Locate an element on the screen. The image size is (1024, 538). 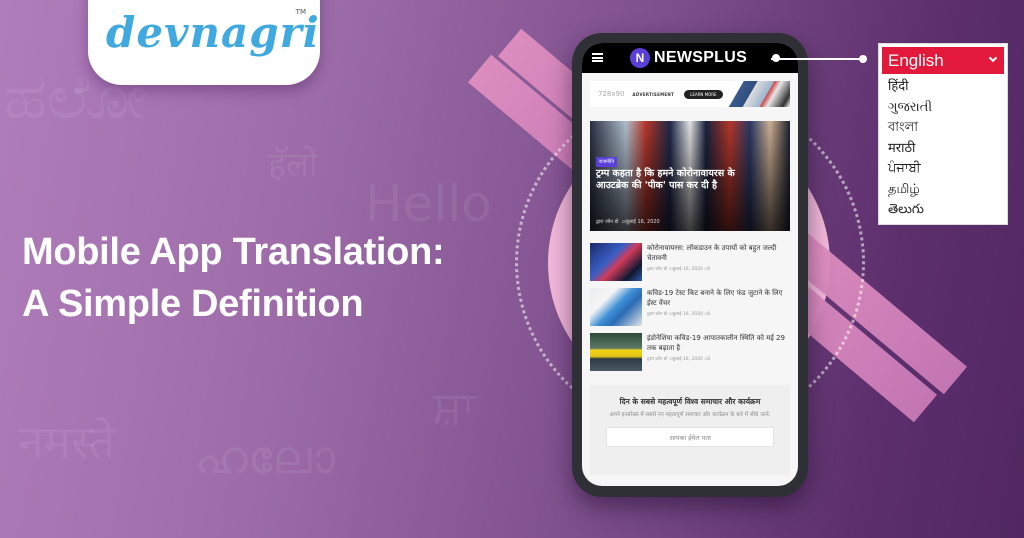
newsplus-logo-icon: N is located at coordinates (640, 58).